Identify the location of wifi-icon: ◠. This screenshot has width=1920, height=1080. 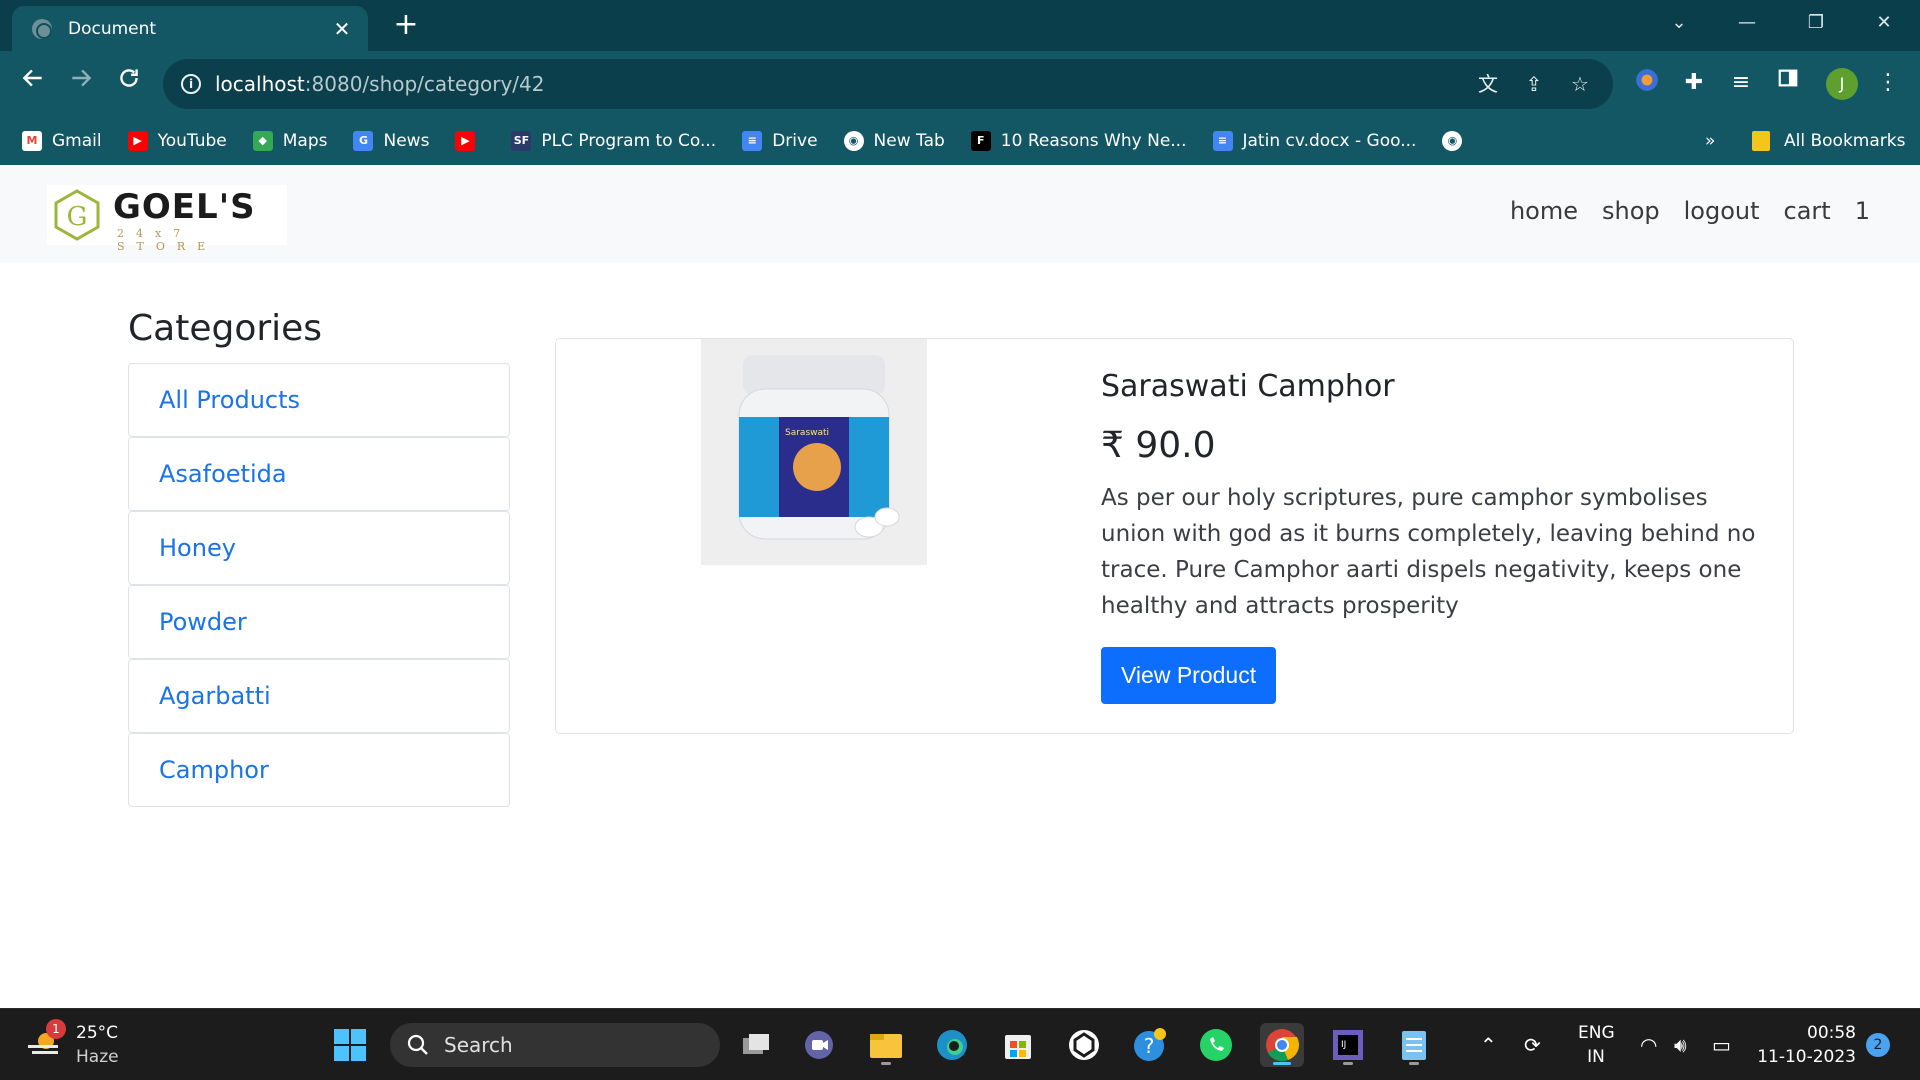
(1648, 1045).